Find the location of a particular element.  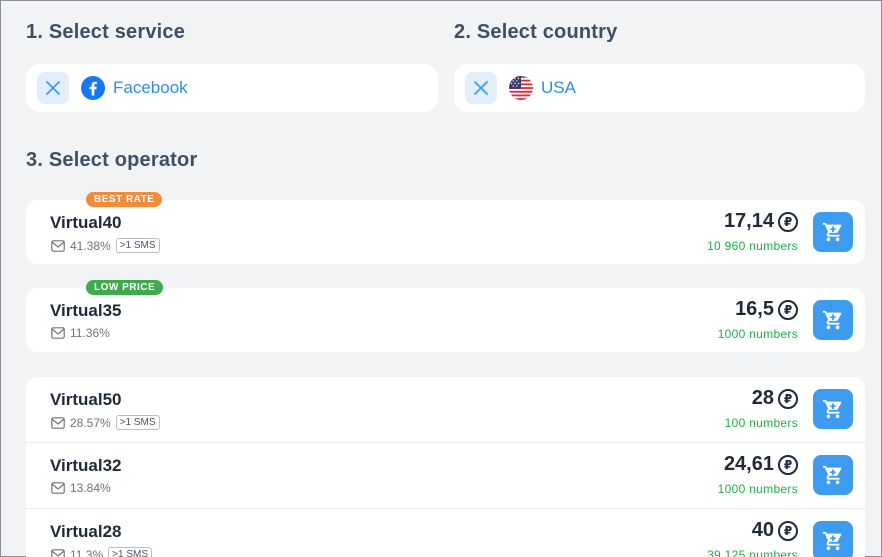

operator-name: Virtual40 is located at coordinates (86, 222).